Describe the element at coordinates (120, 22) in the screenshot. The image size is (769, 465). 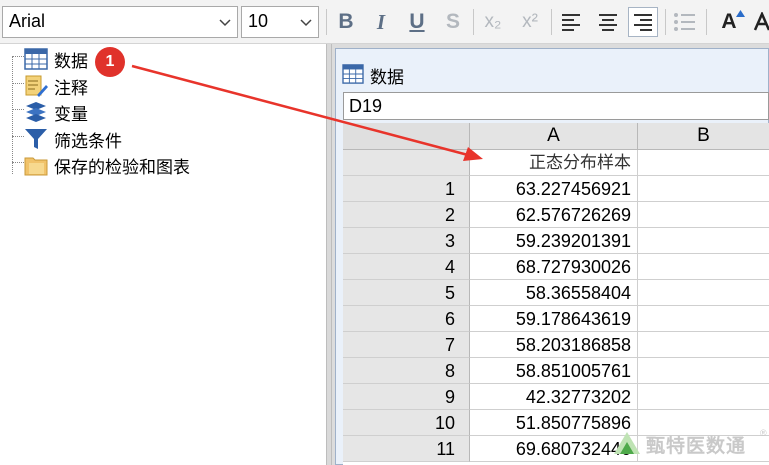
I see `font-family-select: Arial` at that location.